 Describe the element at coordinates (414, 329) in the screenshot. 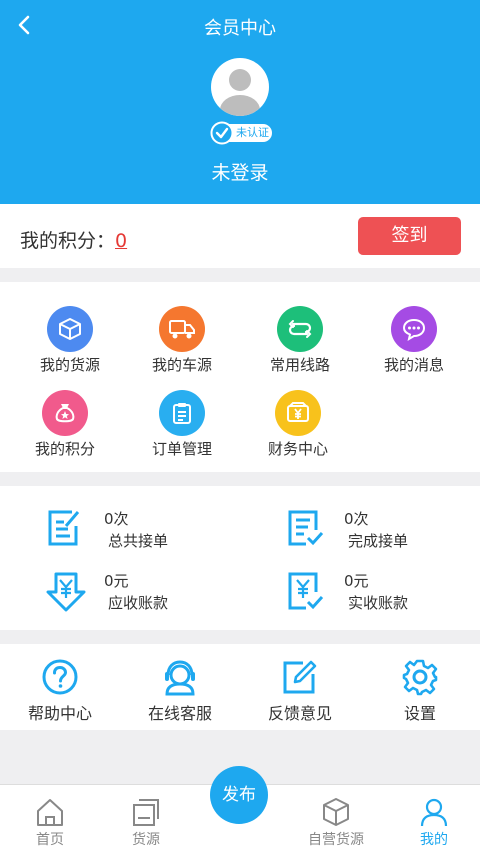

I see `message-icon` at that location.